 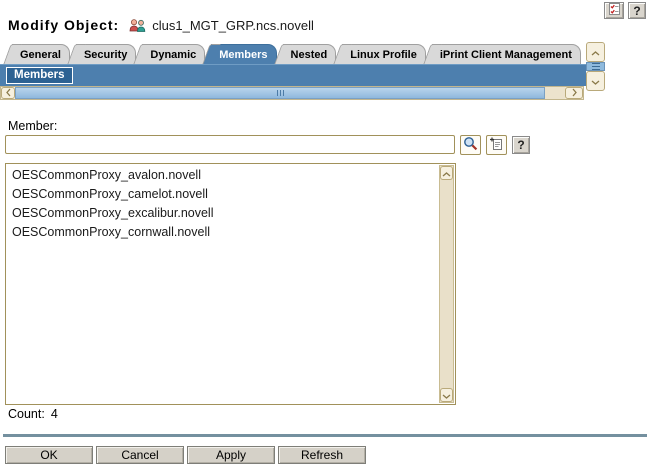 What do you see at coordinates (231, 455) in the screenshot?
I see `apply-button: Apply` at bounding box center [231, 455].